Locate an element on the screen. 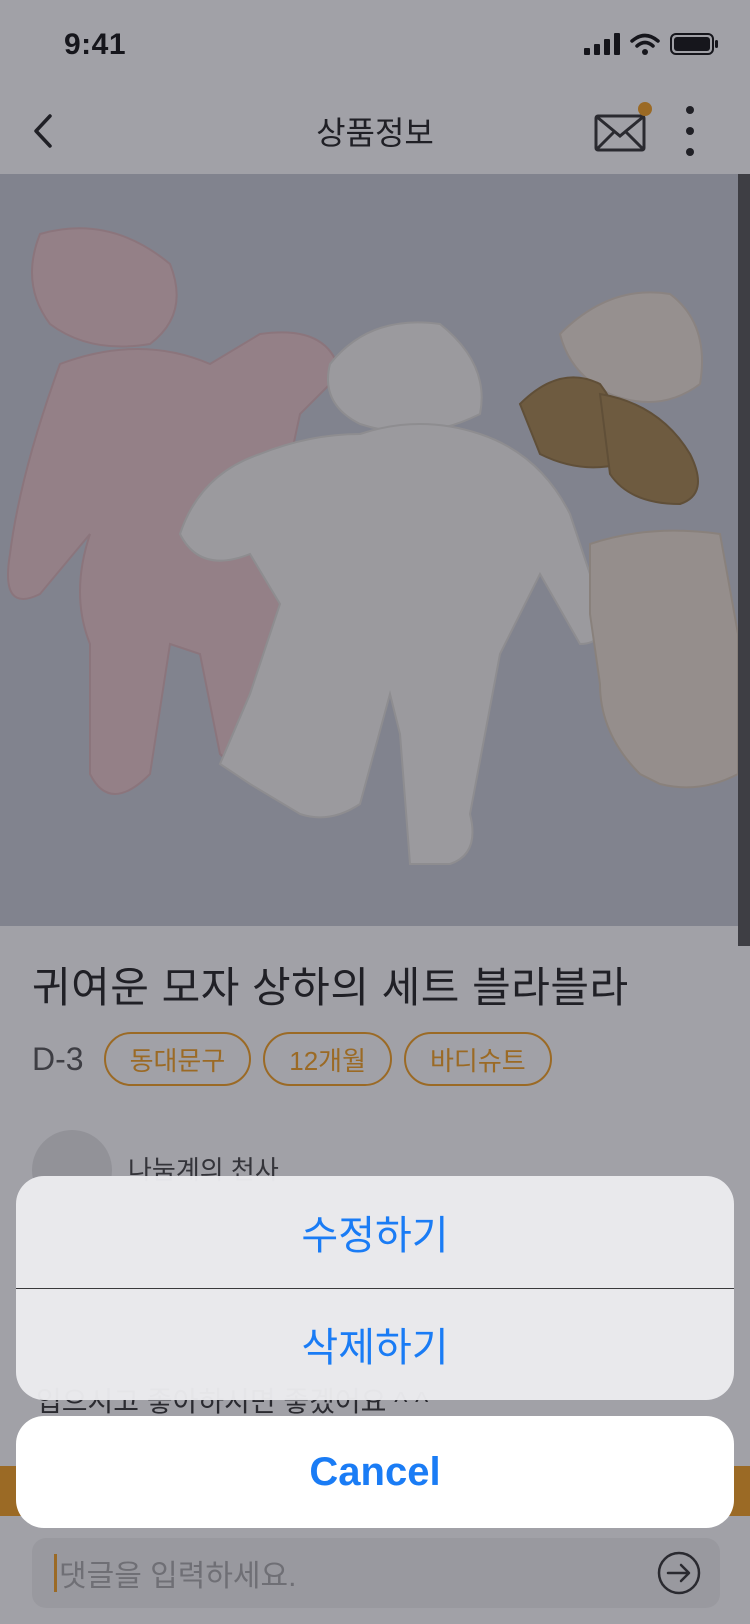 The image size is (750, 1624). cancel-button: Cancel is located at coordinates (375, 1472).